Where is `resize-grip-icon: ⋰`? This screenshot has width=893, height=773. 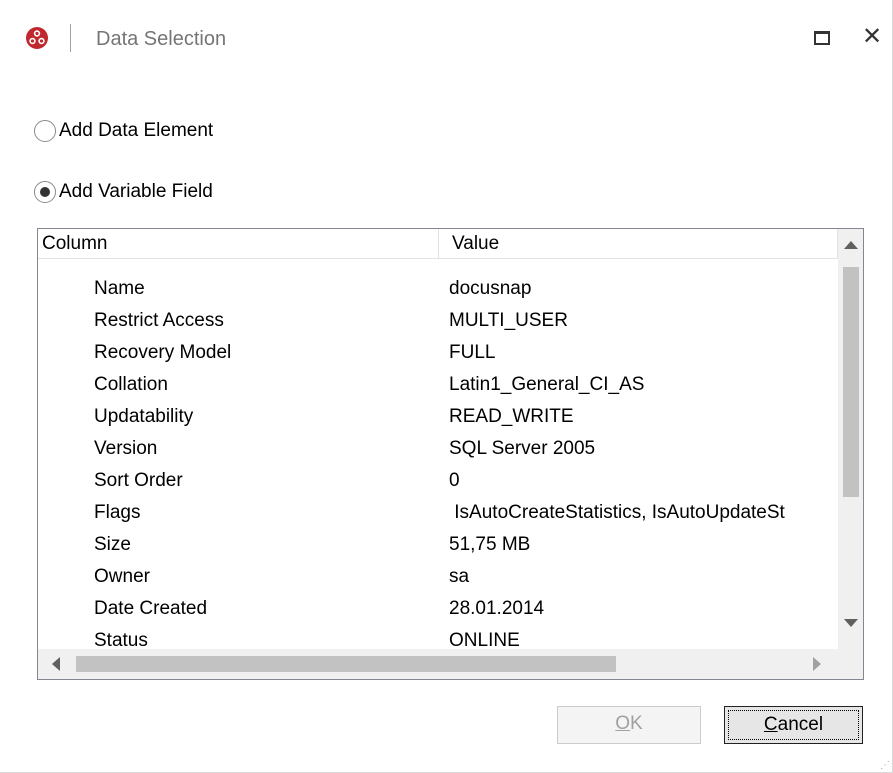
resize-grip-icon: ⋰ is located at coordinates (885, 765).